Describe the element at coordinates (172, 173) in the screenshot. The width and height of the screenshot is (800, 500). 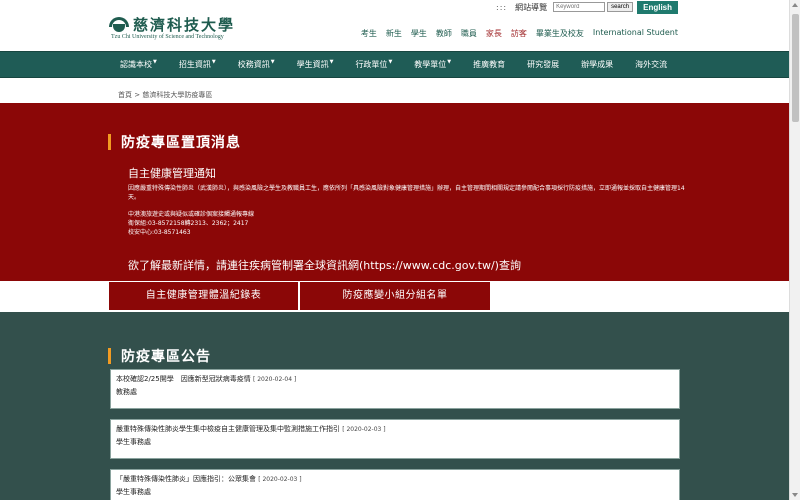
I see `top-news-subtitle: 自主健康管理通知` at that location.